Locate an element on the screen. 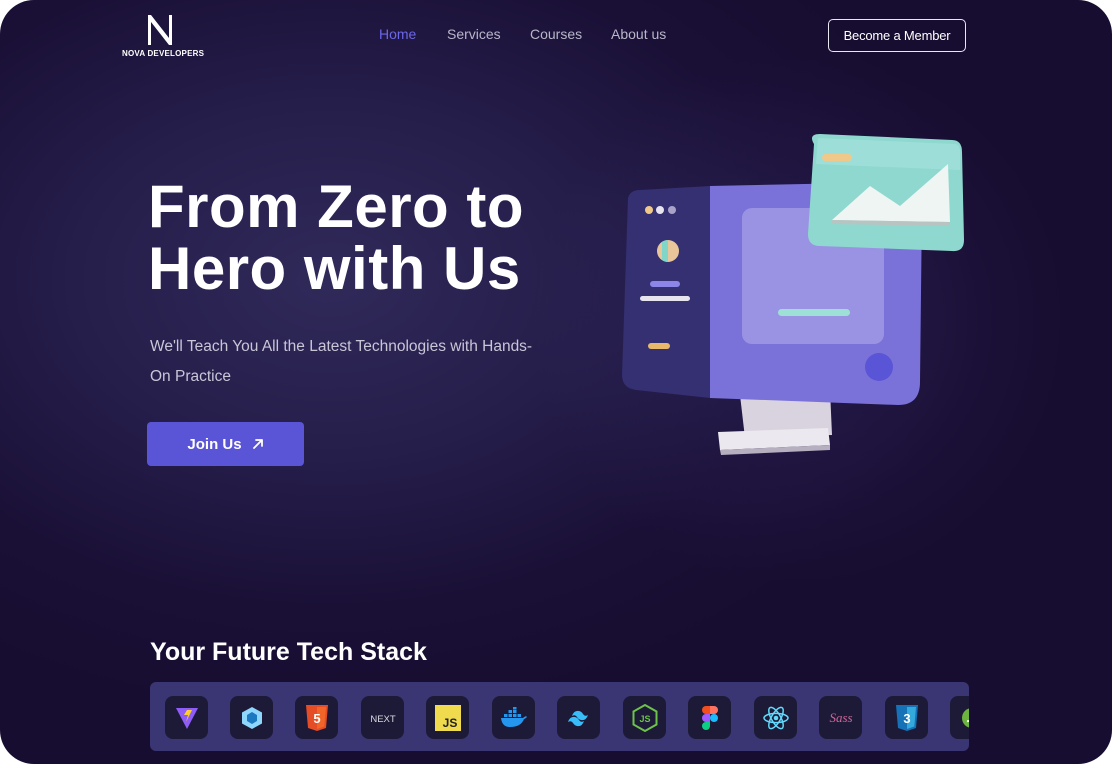 This screenshot has height=764, width=1112. figma-icon is located at coordinates (709, 717).